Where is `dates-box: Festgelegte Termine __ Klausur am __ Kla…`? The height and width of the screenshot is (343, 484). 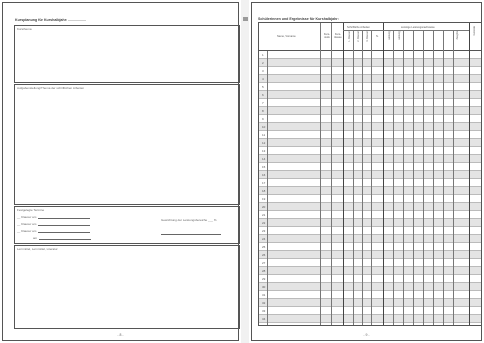 dates-box: Festgelegte Termine __ Klausur am __ Kla… is located at coordinates (127, 225).